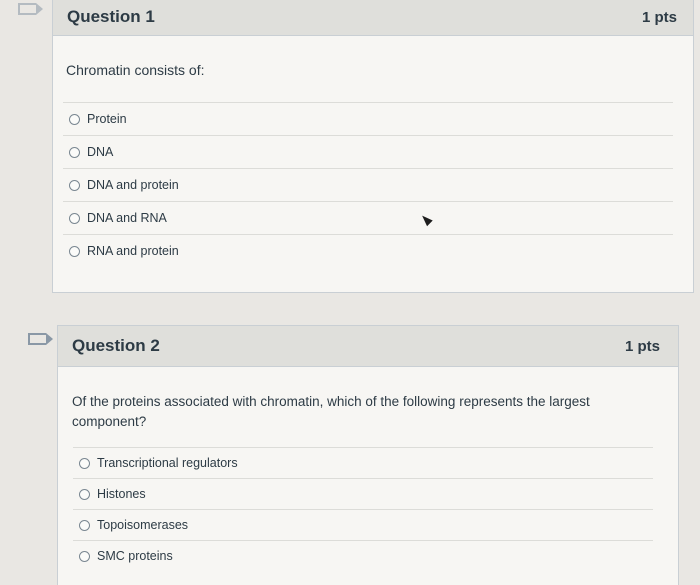 This screenshot has height=585, width=700. I want to click on question-text: Chromatin consists of:, so click(135, 70).